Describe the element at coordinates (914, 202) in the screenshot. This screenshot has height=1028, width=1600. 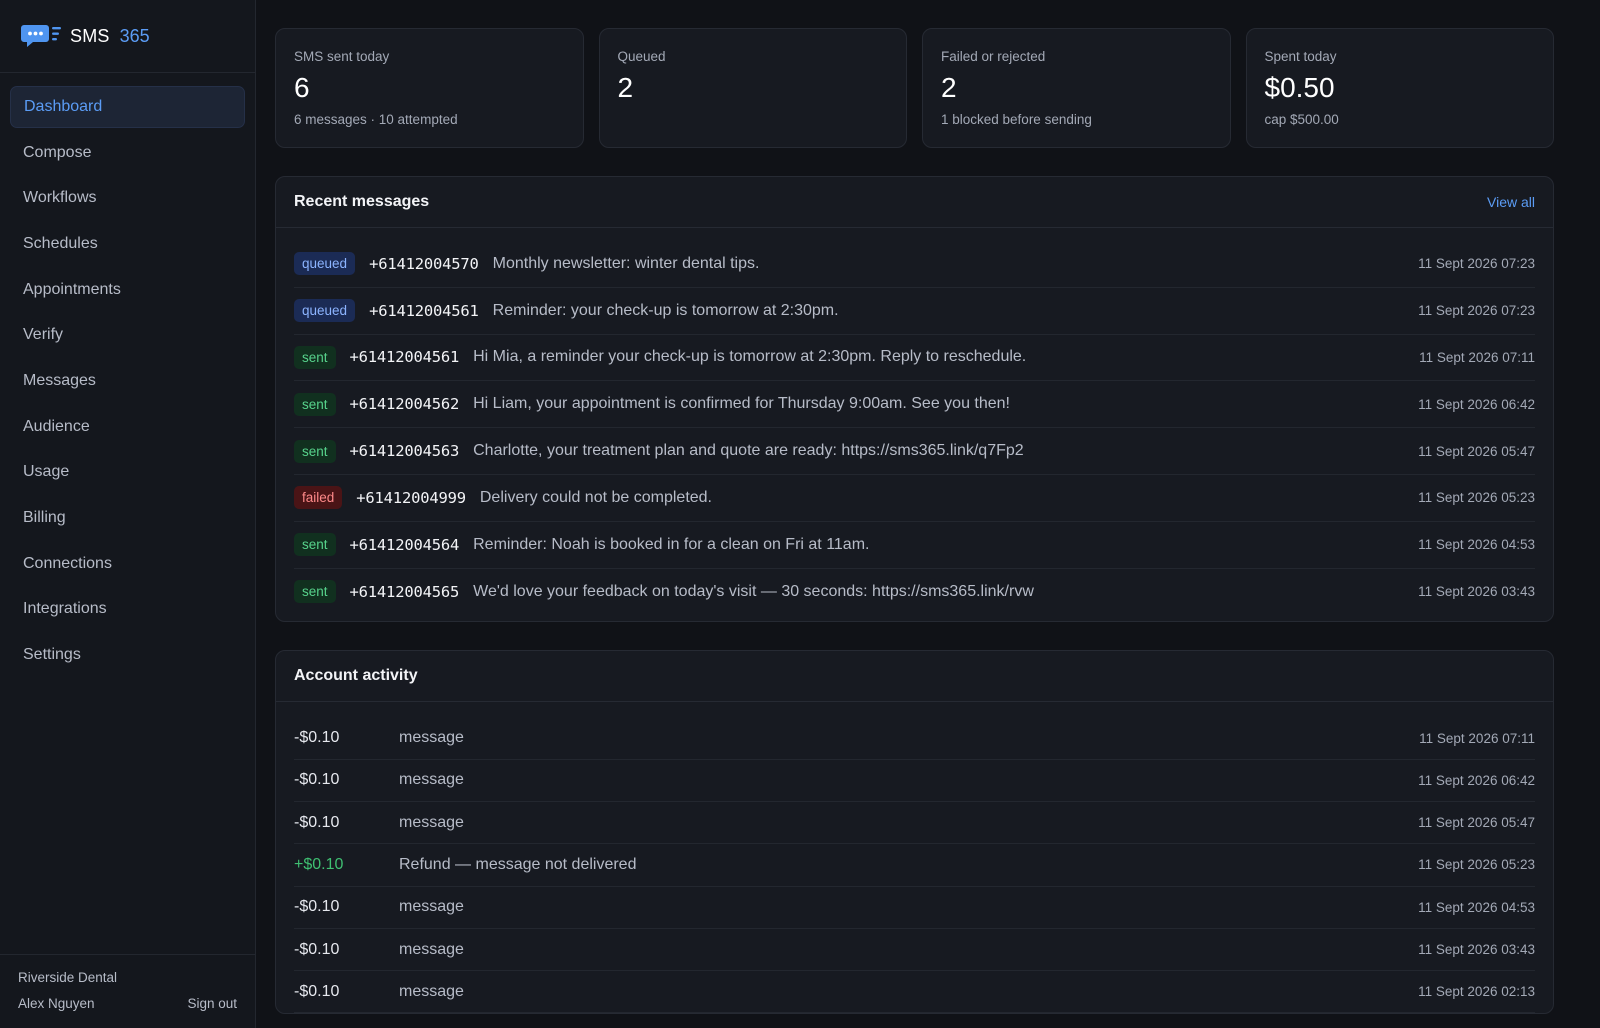
I see `recent-messages-header: Recent messages View all` at that location.